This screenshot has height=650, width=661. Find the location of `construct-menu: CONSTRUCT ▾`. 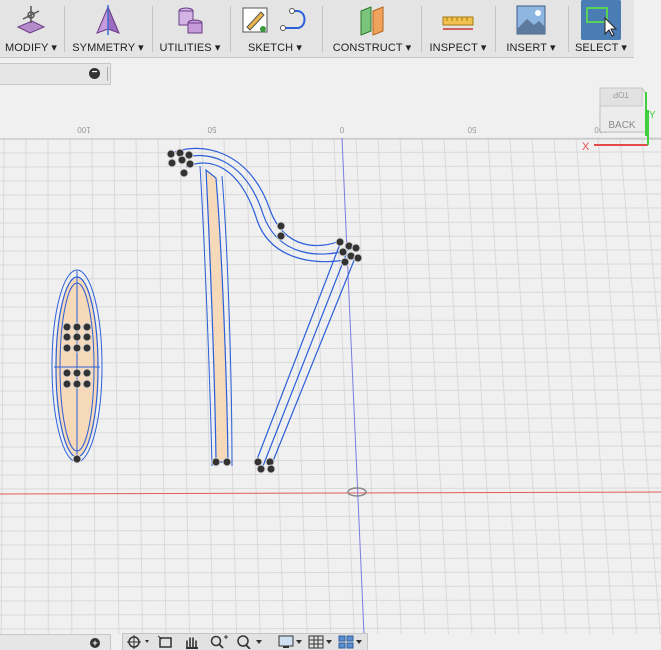

construct-menu: CONSTRUCT ▾ is located at coordinates (372, 28).